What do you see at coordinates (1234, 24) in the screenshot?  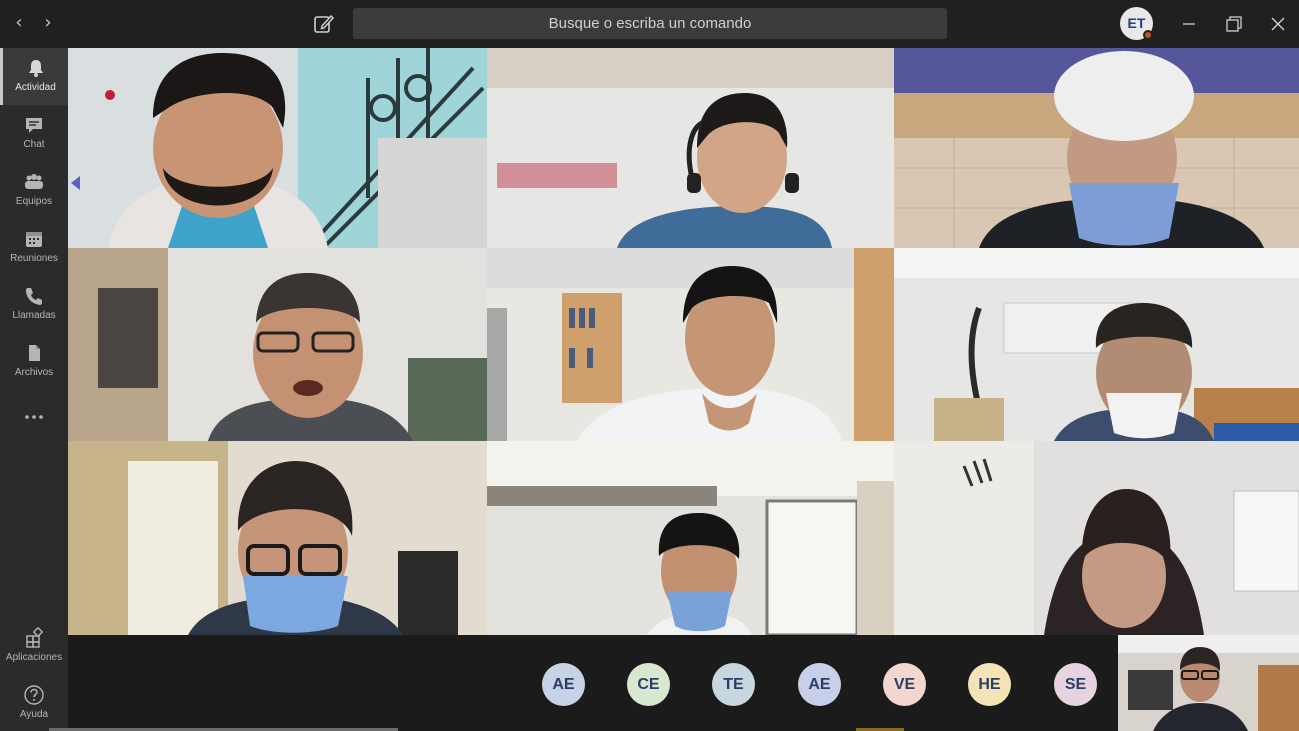 I see `restore-window-icon` at bounding box center [1234, 24].